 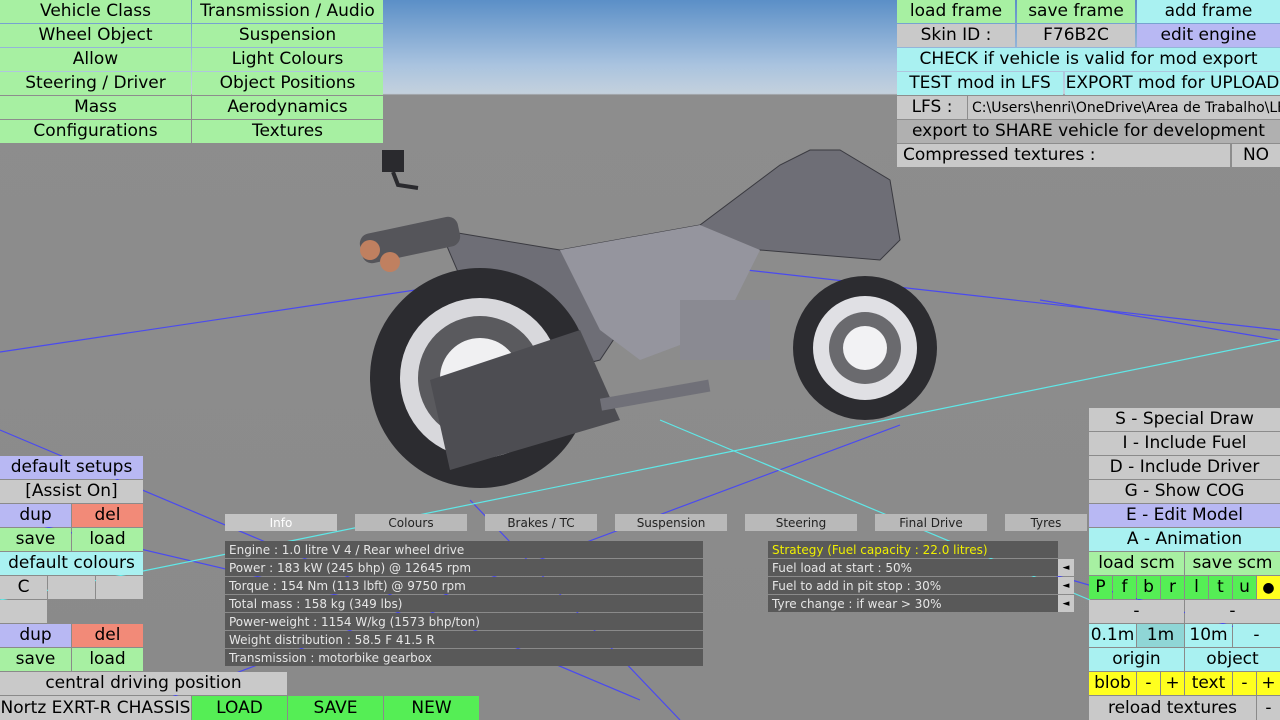 I want to click on tab-brakes-tc: Brakes / TC, so click(x=541, y=522).